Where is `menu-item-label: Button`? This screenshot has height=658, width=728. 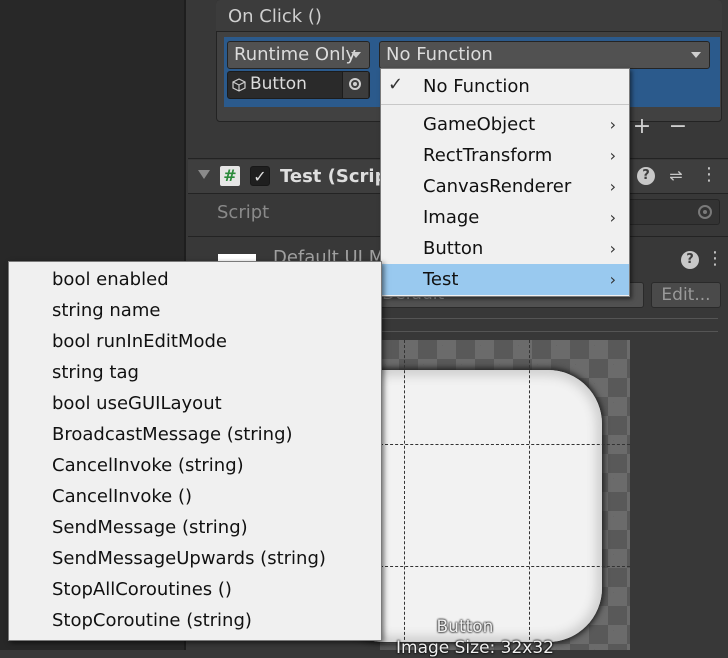 menu-item-label: Button is located at coordinates (453, 248).